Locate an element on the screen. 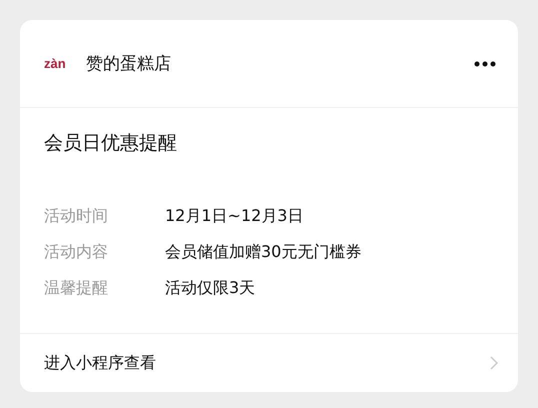 This screenshot has width=538, height=408. open-mini-program-link: 进入小程序查看 is located at coordinates (100, 363).